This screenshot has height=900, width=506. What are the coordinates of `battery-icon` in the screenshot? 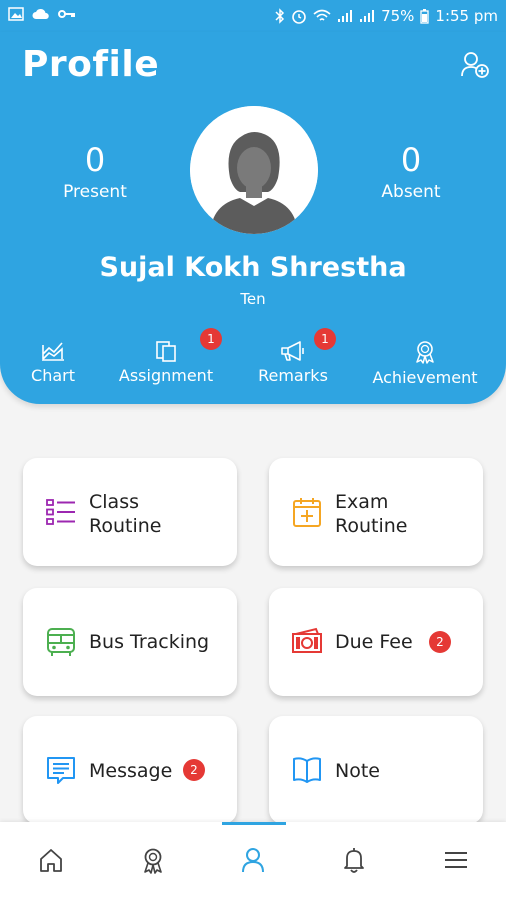 It's located at (425, 16).